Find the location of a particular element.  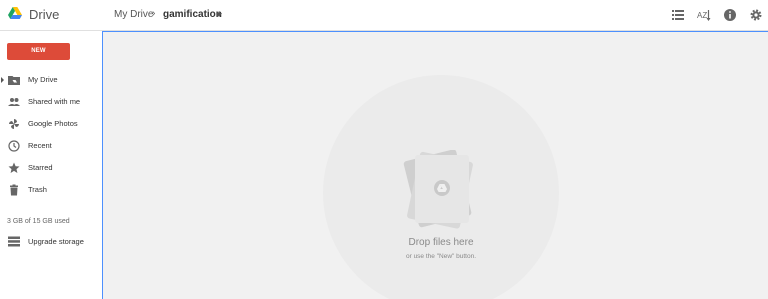

sidebar-item-label: Starred is located at coordinates (40, 167).